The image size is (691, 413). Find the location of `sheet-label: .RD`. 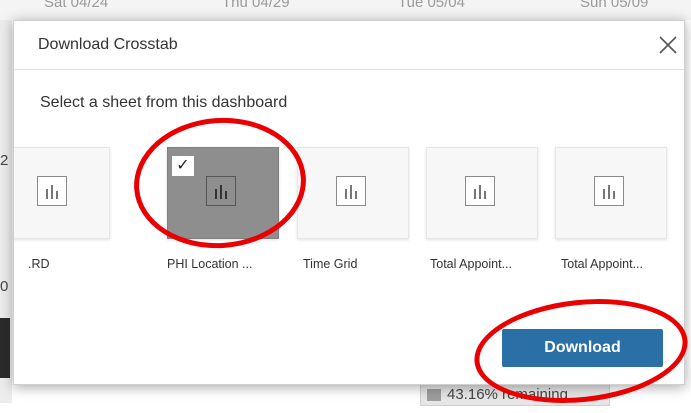

sheet-label: .RD is located at coordinates (39, 264).